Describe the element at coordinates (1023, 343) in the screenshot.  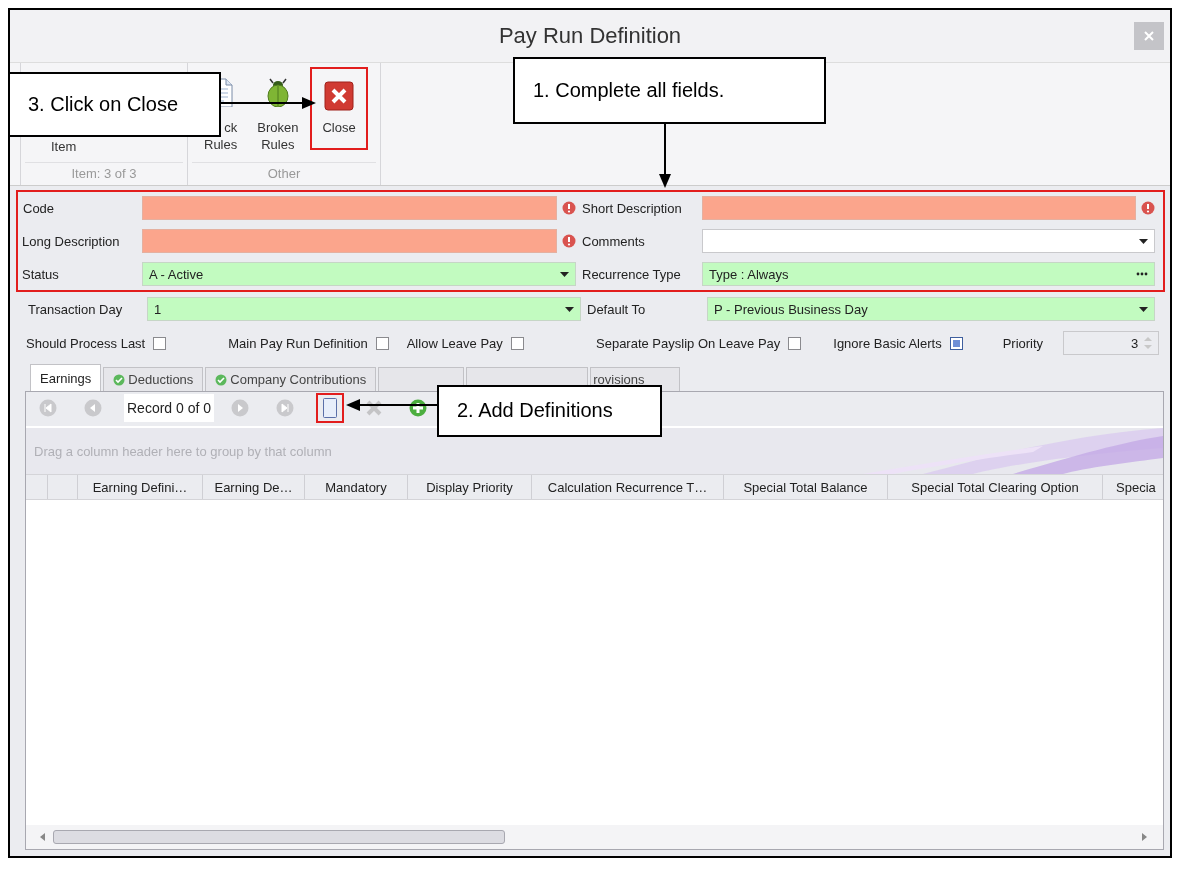
I see `field-label: Priority` at that location.